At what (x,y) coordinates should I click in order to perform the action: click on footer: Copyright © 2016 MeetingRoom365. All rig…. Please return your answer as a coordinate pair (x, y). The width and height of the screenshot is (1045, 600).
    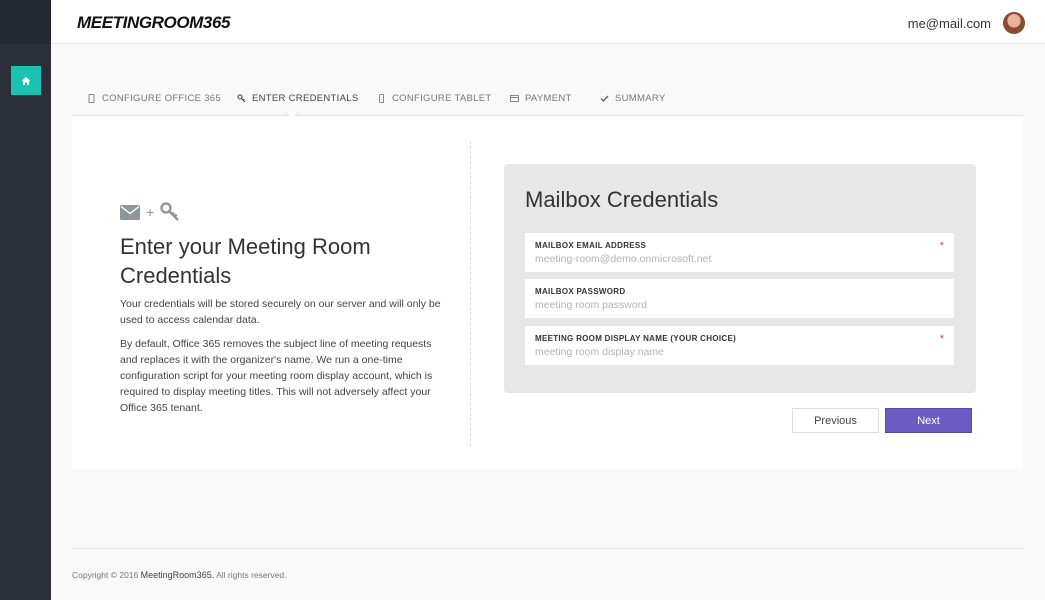
    Looking at the image, I should click on (179, 575).